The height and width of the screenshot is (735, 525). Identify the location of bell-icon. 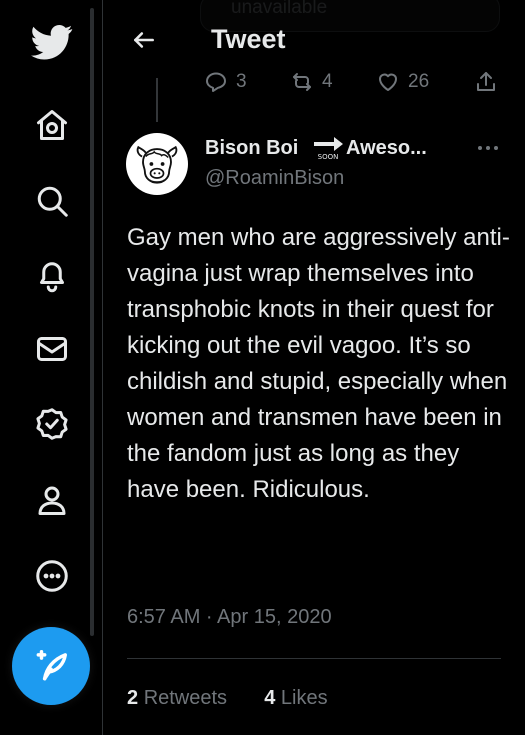
(52, 275).